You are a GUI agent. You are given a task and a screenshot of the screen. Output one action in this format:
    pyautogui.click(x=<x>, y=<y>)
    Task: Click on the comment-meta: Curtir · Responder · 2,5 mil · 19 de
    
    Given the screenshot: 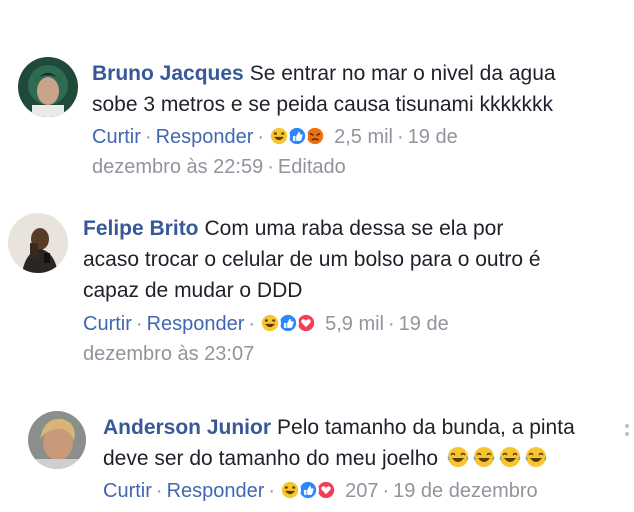 What is the action you would take?
    pyautogui.click(x=362, y=137)
    